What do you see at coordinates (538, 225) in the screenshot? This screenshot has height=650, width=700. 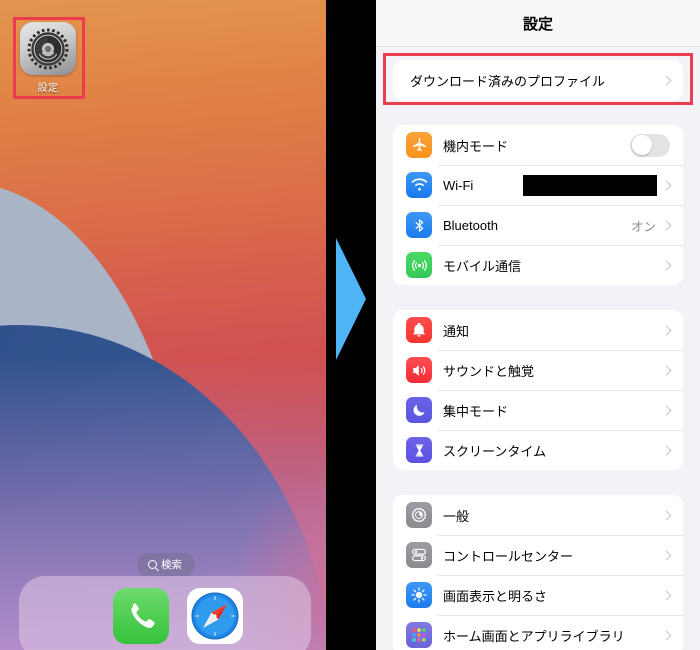 I see `settings-row-bluetooth: Bluetooth オン` at bounding box center [538, 225].